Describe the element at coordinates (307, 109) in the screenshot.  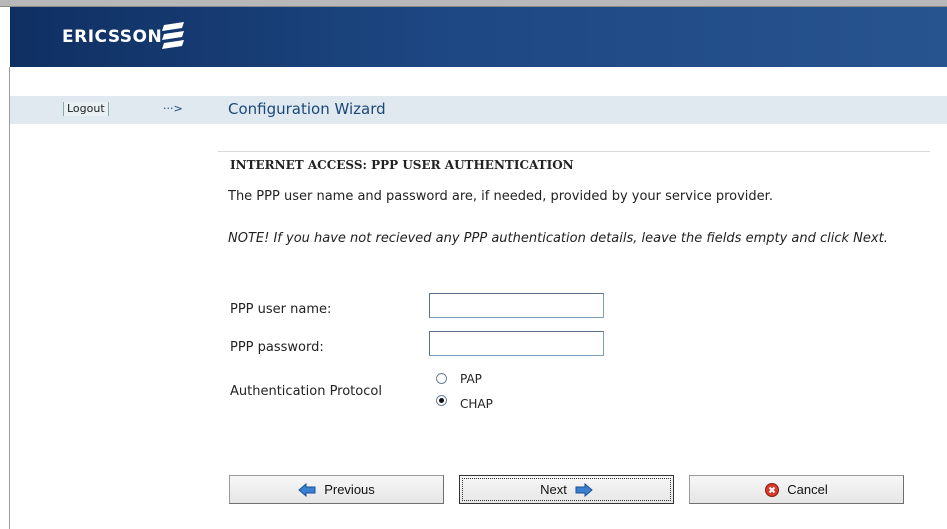
I see `page-title: Configuration Wizard` at that location.